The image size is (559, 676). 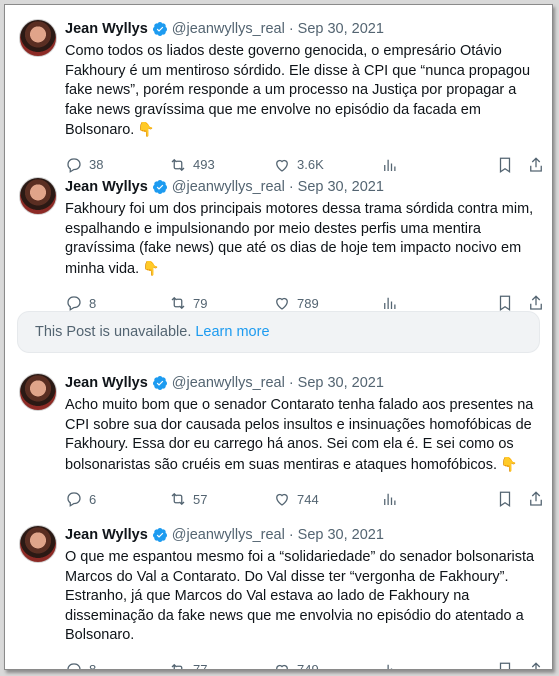 What do you see at coordinates (296, 499) in the screenshot?
I see `like-button: 744` at bounding box center [296, 499].